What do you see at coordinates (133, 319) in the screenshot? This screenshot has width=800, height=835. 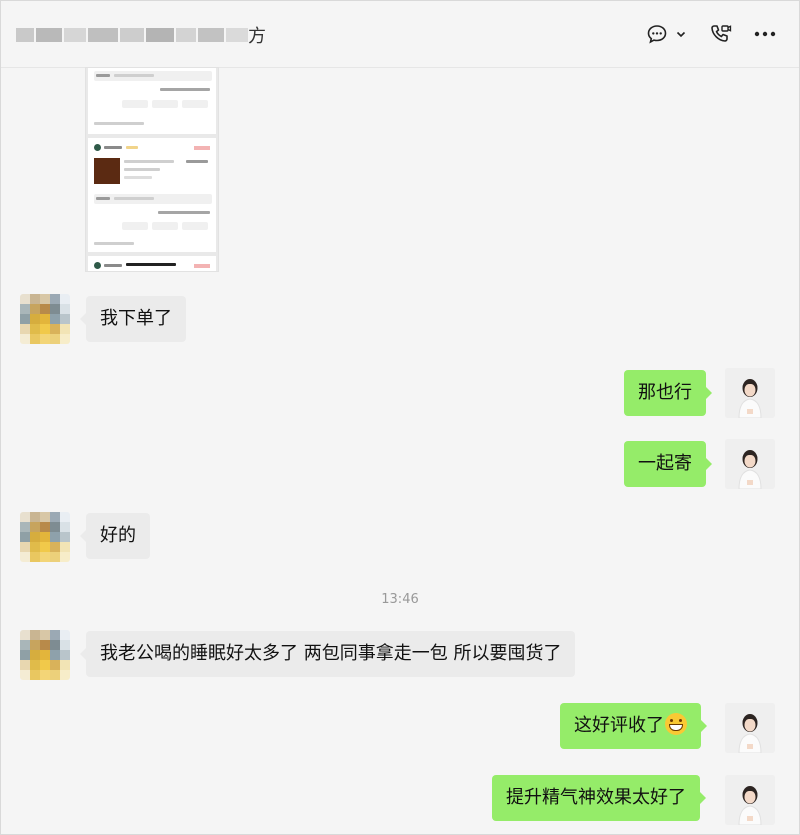 I see `message-bubble: 我下单了` at bounding box center [133, 319].